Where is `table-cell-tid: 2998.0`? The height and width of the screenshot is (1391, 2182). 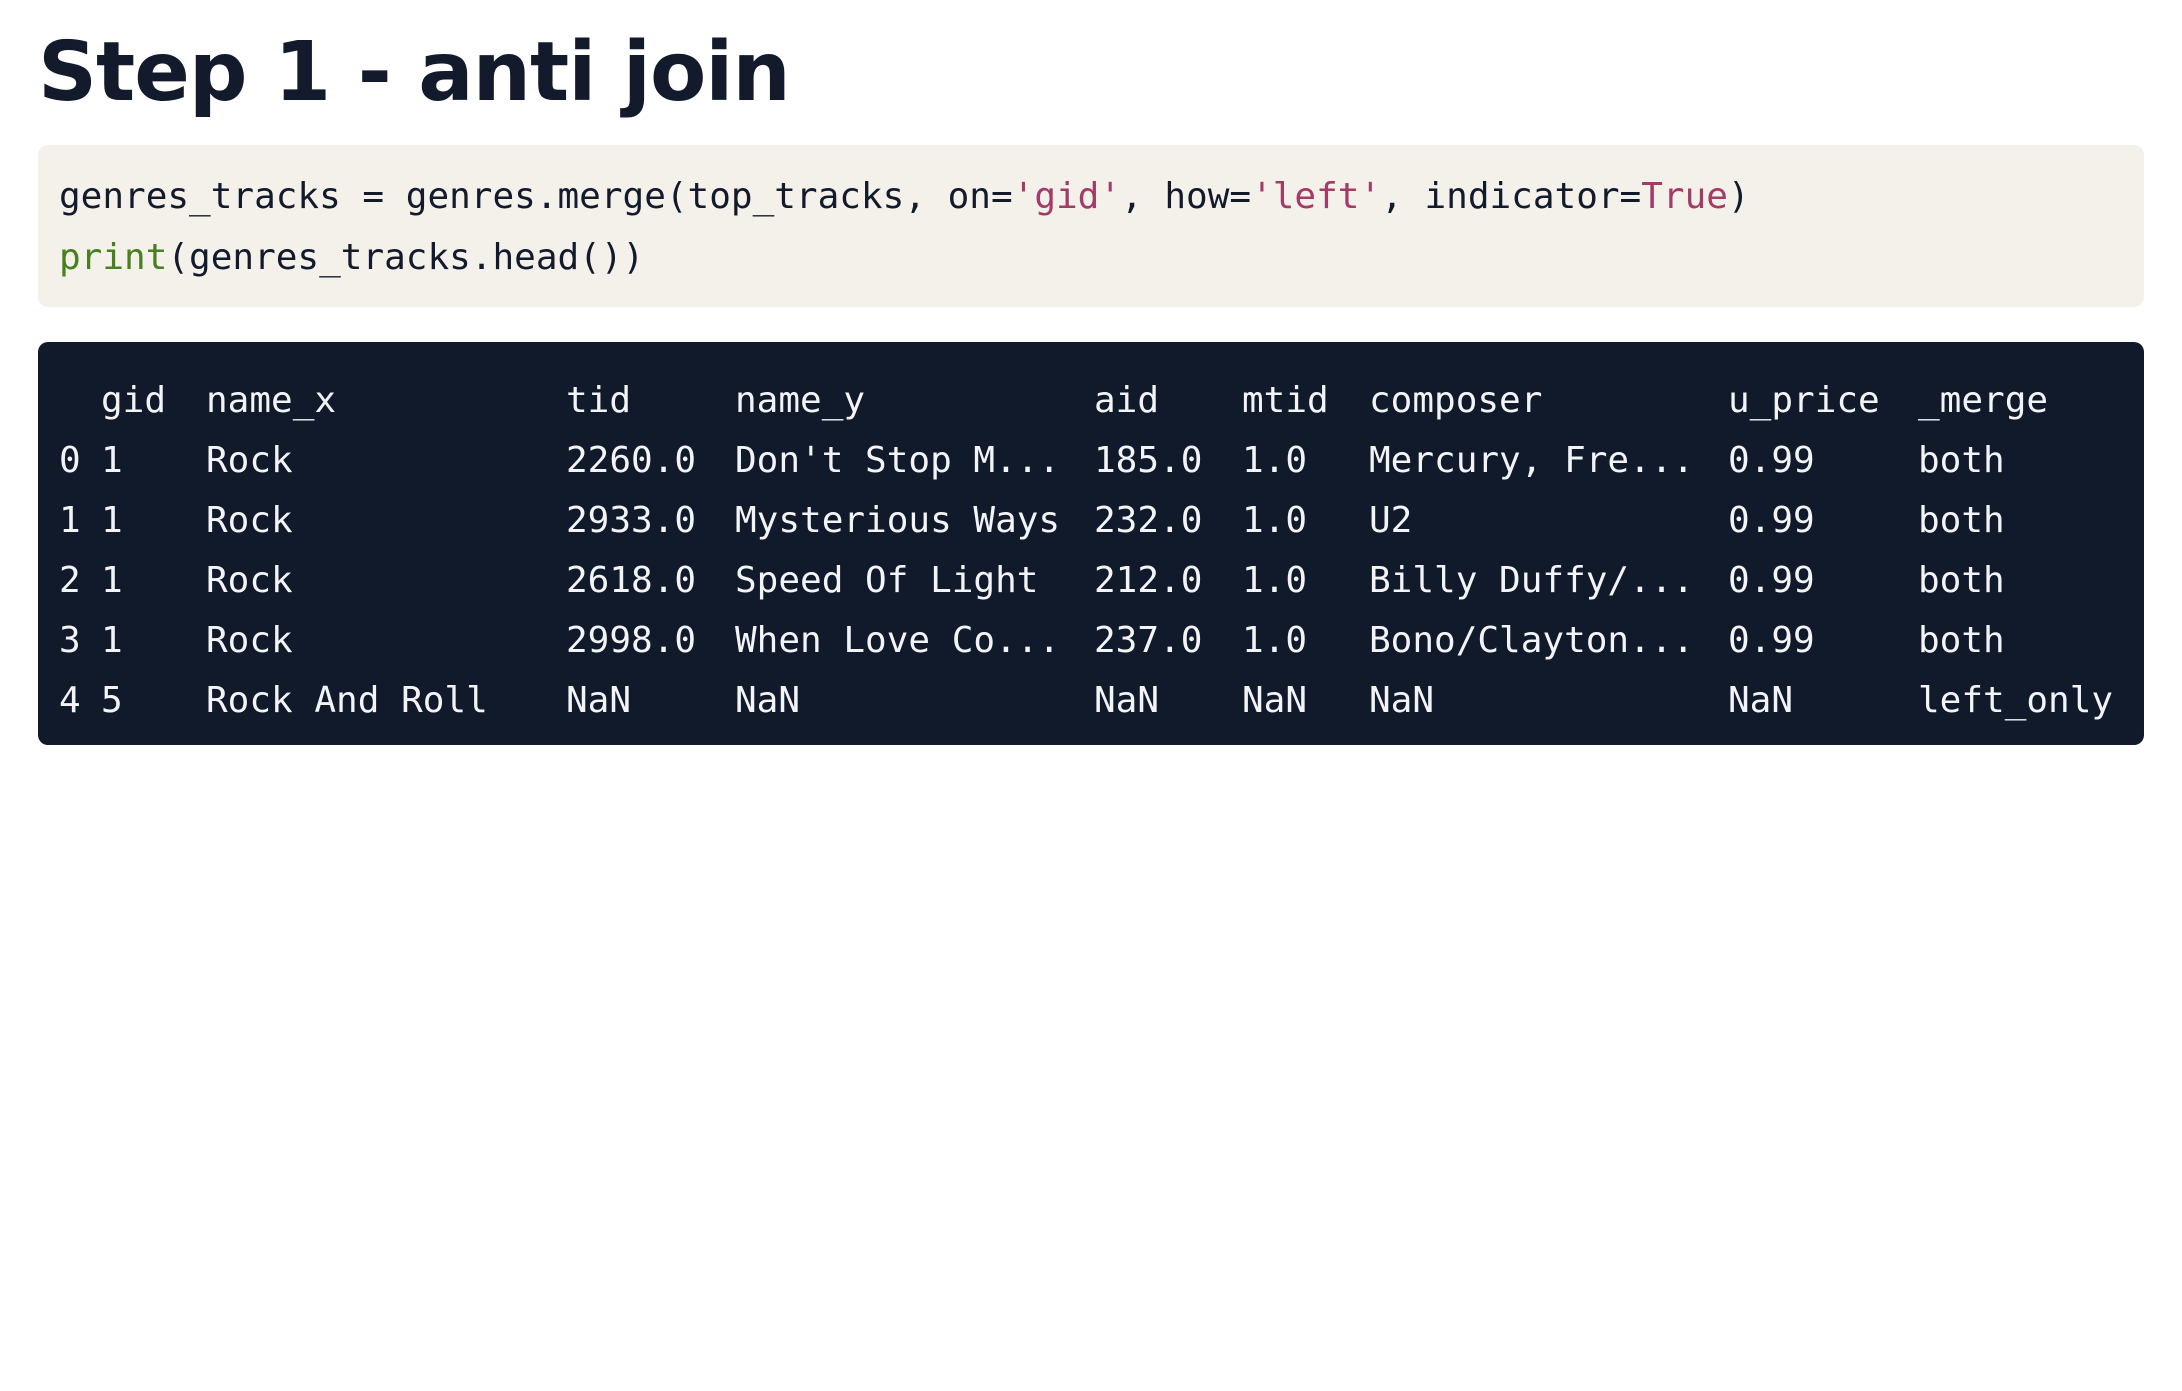
table-cell-tid: 2998.0 is located at coordinates (631, 640).